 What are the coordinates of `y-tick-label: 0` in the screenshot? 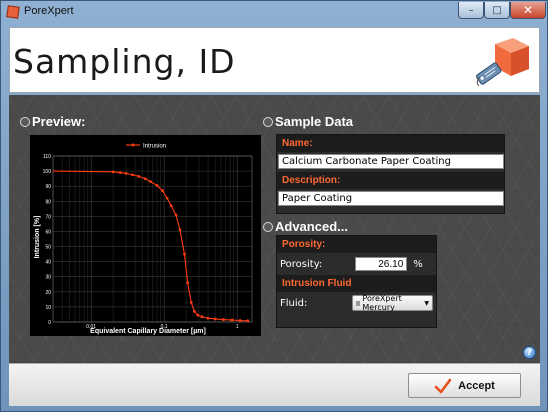 It's located at (49, 323).